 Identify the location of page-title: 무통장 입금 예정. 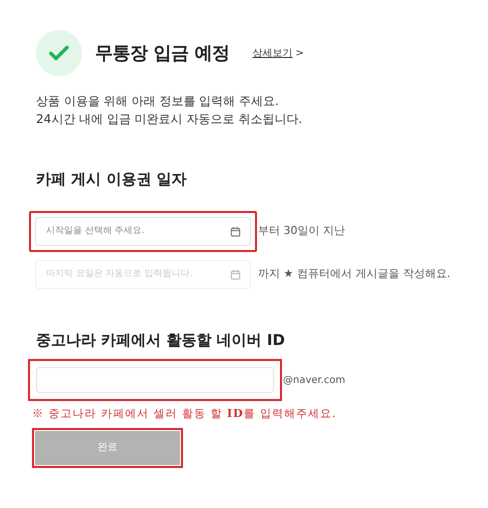
(162, 54).